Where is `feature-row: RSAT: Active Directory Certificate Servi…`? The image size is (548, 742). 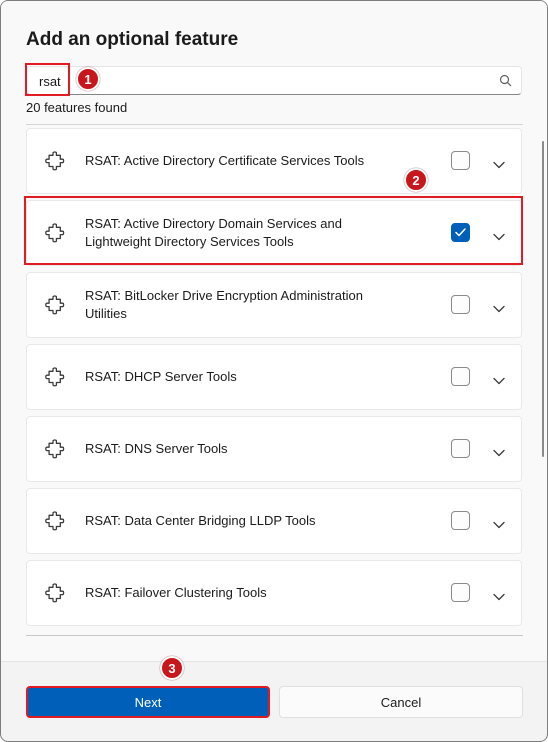 feature-row: RSAT: Active Directory Certificate Servi… is located at coordinates (274, 161).